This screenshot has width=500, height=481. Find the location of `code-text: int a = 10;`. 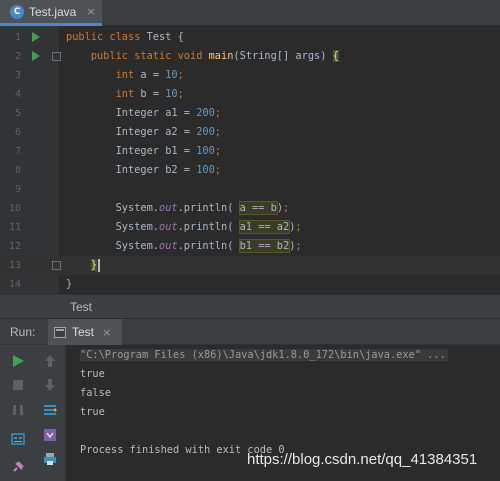

code-text: int a = 10; is located at coordinates (149, 75).